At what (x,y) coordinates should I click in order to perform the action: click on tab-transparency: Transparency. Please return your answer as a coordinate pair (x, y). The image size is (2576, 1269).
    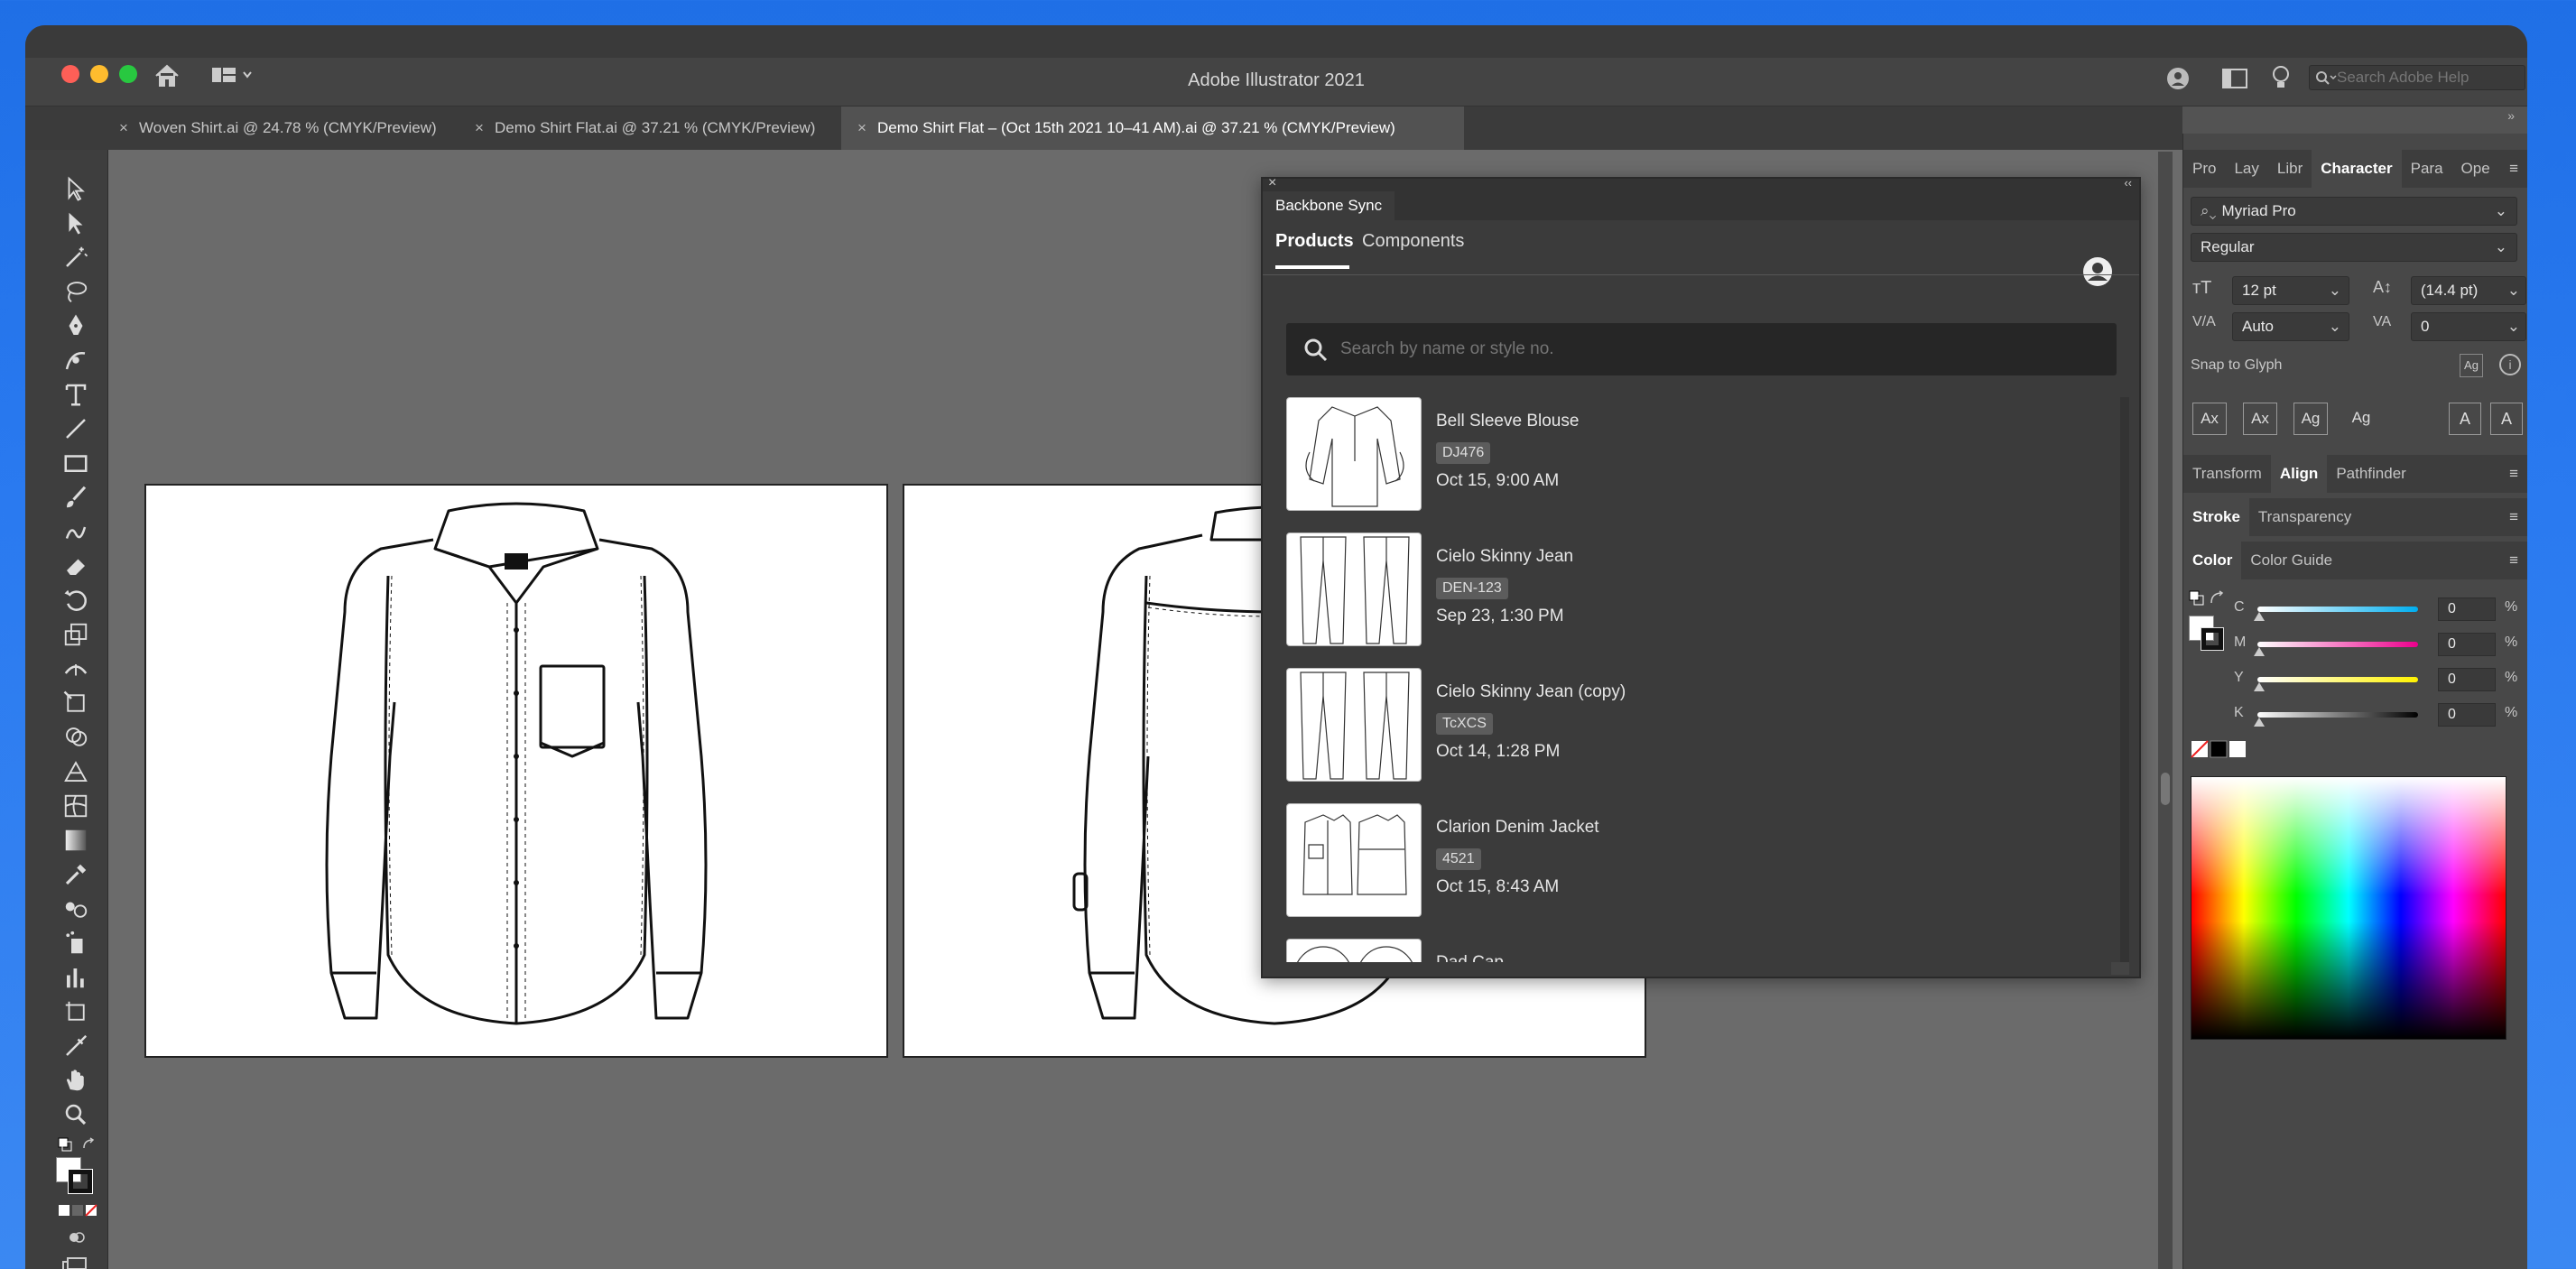
    Looking at the image, I should click on (2304, 517).